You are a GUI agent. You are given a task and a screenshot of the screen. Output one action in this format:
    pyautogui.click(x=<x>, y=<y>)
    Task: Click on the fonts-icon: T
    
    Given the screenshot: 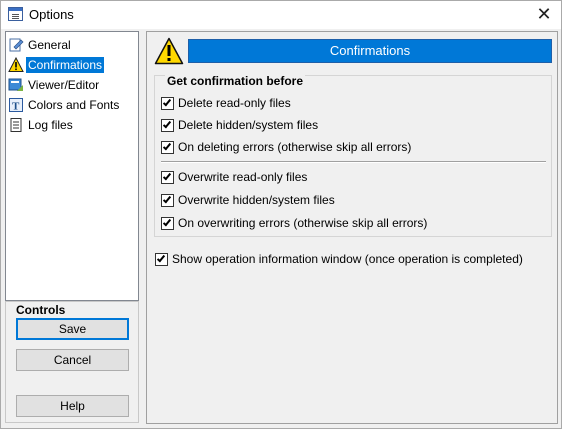 What is the action you would take?
    pyautogui.click(x=16, y=105)
    